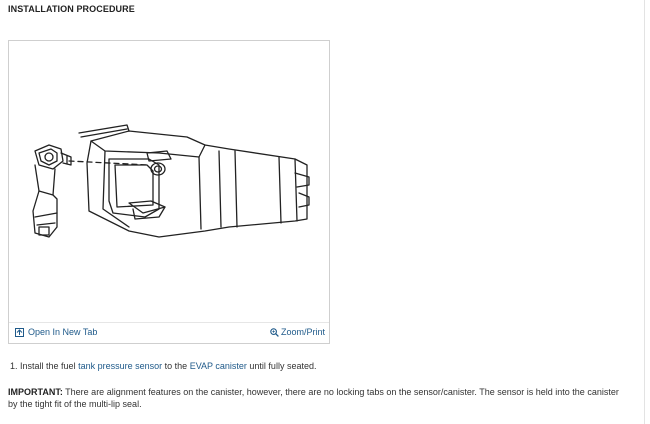  What do you see at coordinates (63, 332) in the screenshot?
I see `open-in-new-tab-label: Open In New Tab` at bounding box center [63, 332].